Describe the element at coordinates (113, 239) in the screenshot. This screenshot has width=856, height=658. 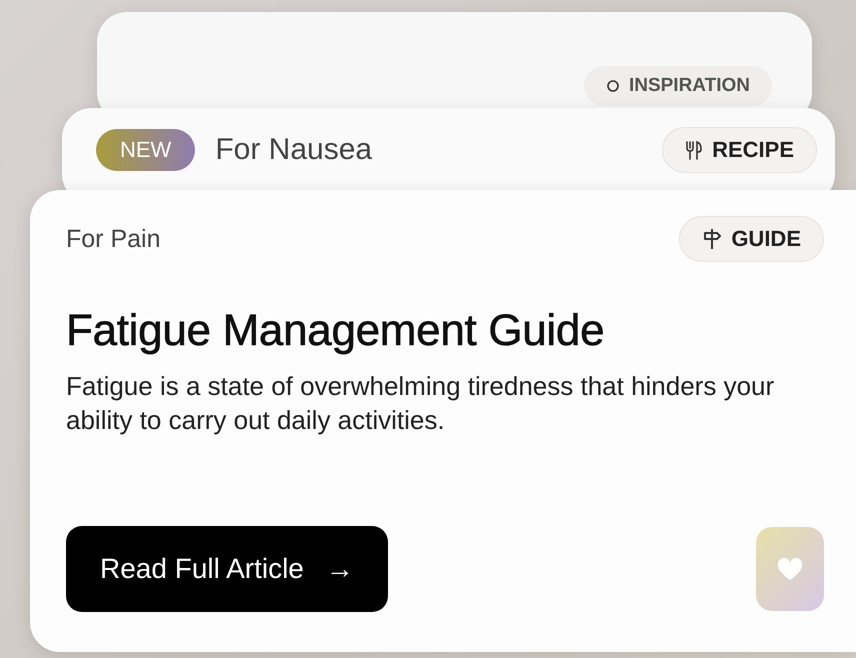
I see `card-category: For Pain` at that location.